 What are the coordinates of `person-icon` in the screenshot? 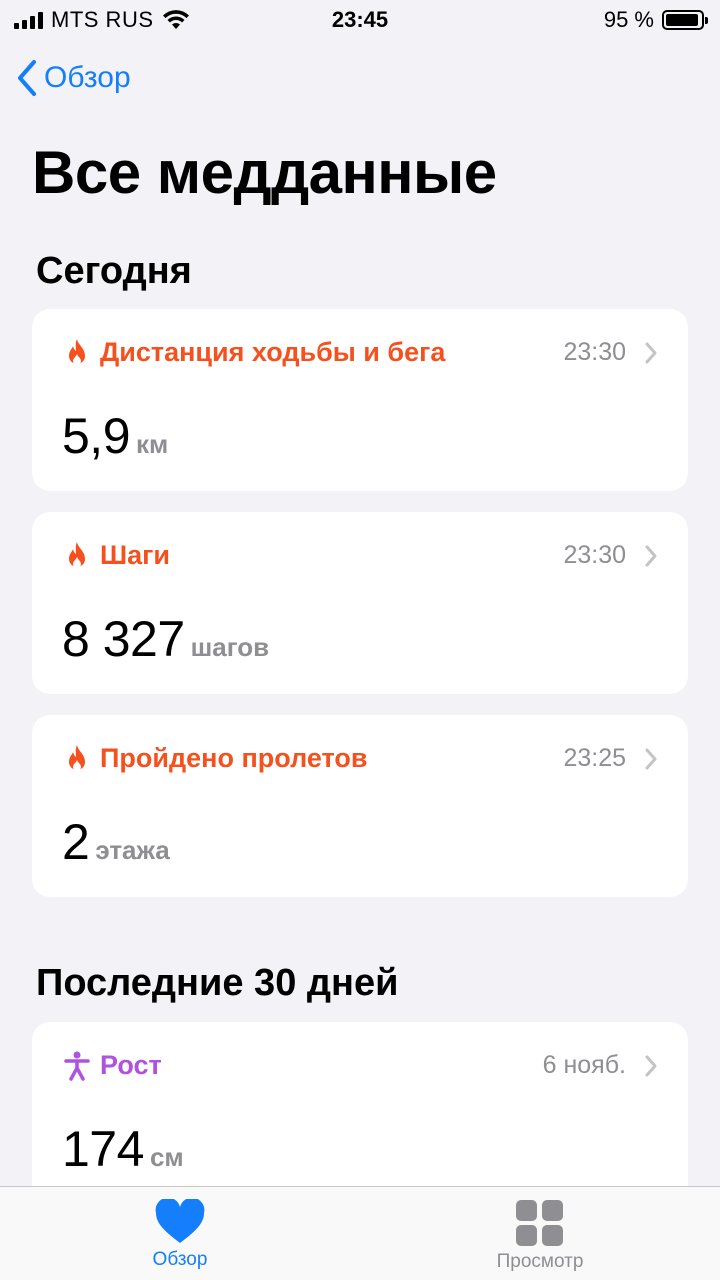 It's located at (77, 1066).